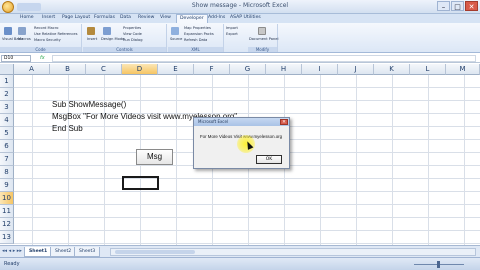 The width and height of the screenshot is (480, 270). I want to click on column-header-e: E, so click(176, 69).